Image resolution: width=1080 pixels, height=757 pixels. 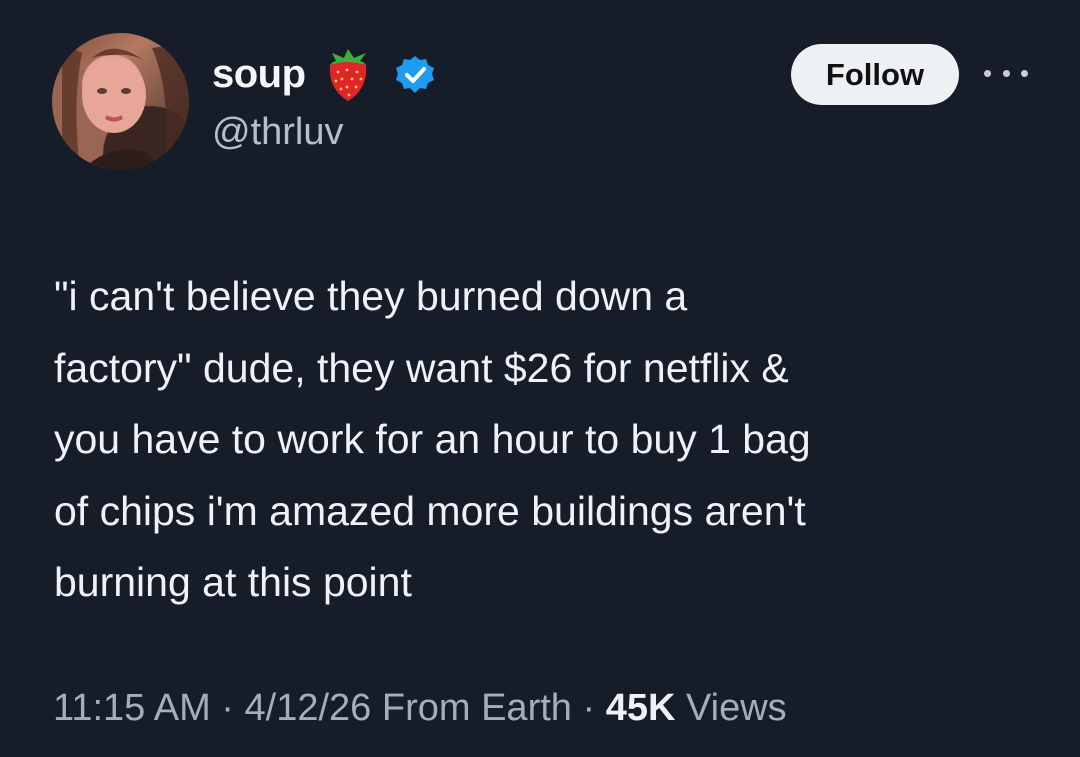 I want to click on user-handle: @thrluv, so click(x=278, y=132).